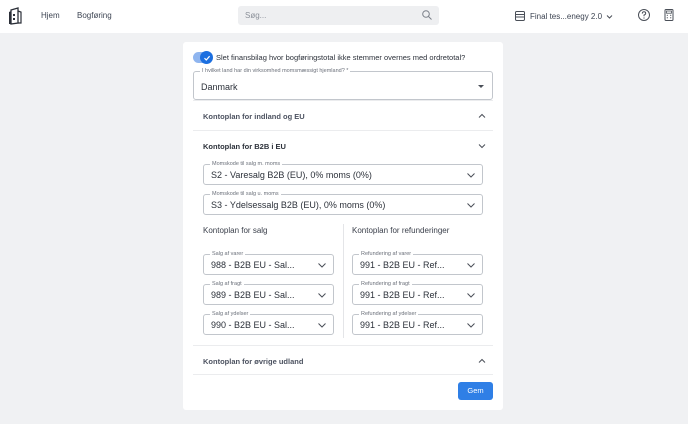 This screenshot has width=688, height=424. What do you see at coordinates (343, 115) in the screenshot?
I see `section-domestic-eu: Kontoplan for indland og EU` at bounding box center [343, 115].